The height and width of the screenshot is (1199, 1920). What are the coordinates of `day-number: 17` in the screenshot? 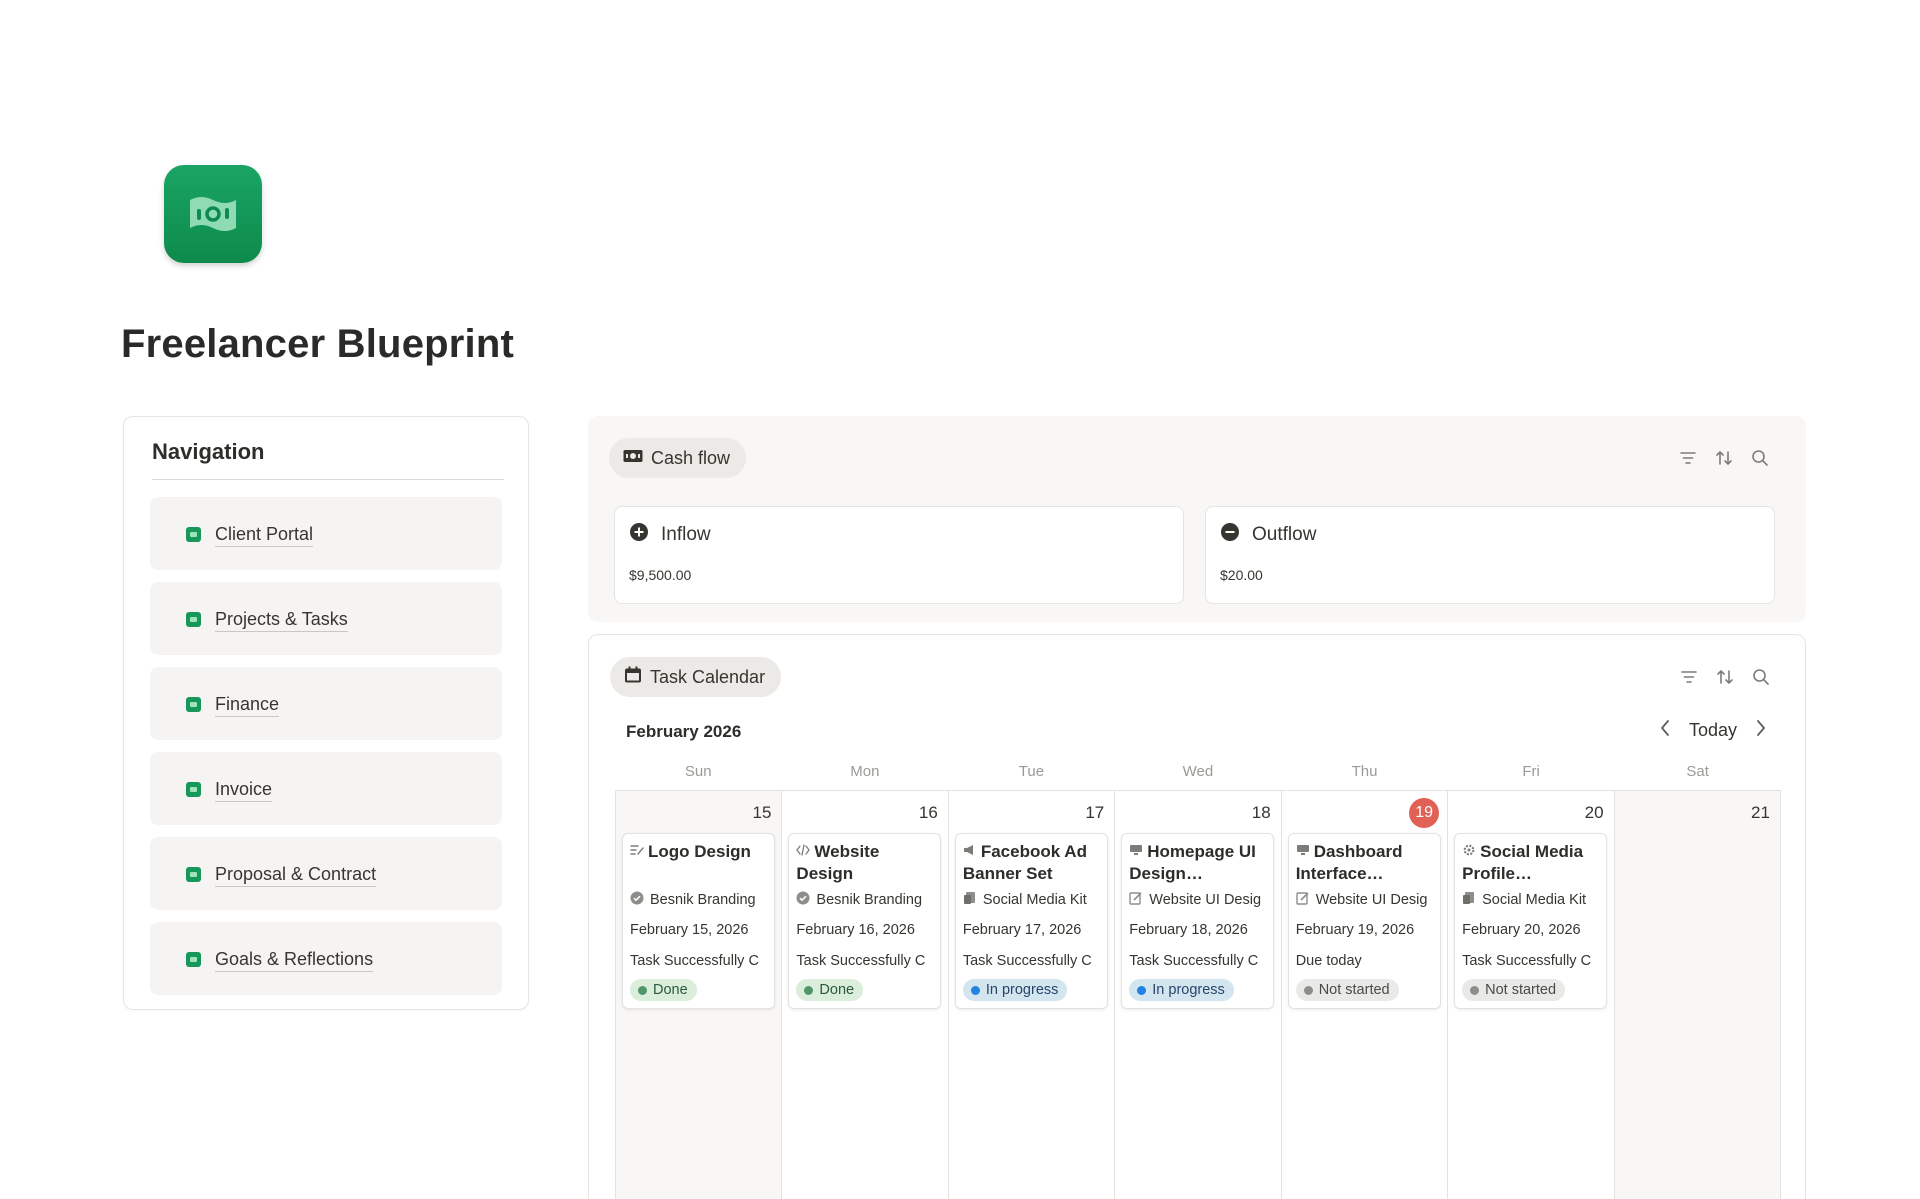 It's located at (1095, 812).